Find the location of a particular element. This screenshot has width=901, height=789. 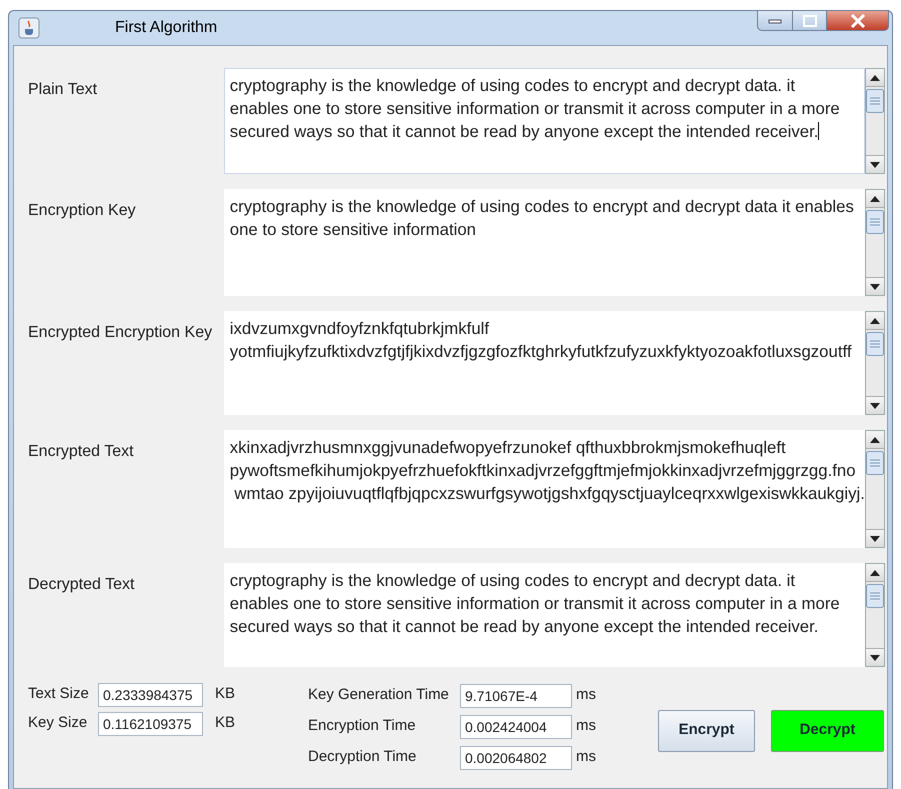

maximize-icon is located at coordinates (809, 20).